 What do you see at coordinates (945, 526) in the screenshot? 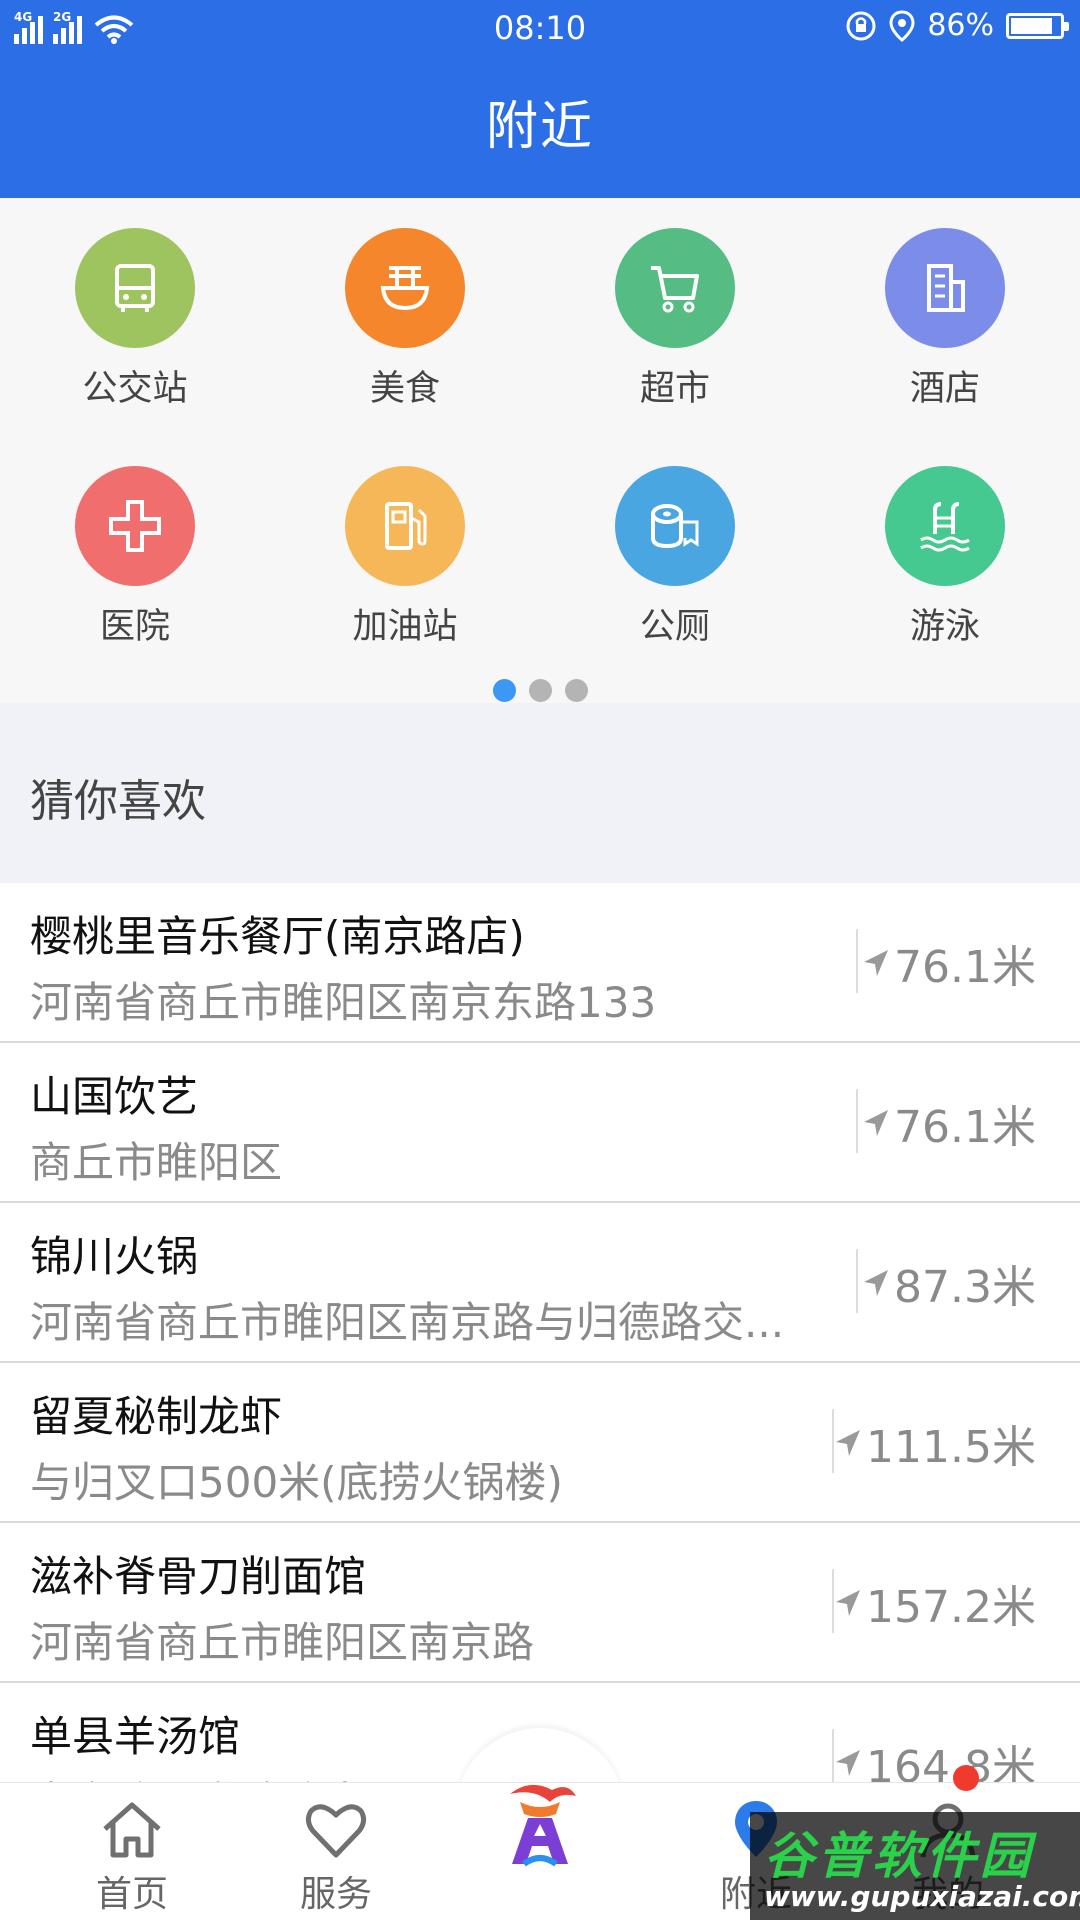
I see `swimming-pool-icon` at bounding box center [945, 526].